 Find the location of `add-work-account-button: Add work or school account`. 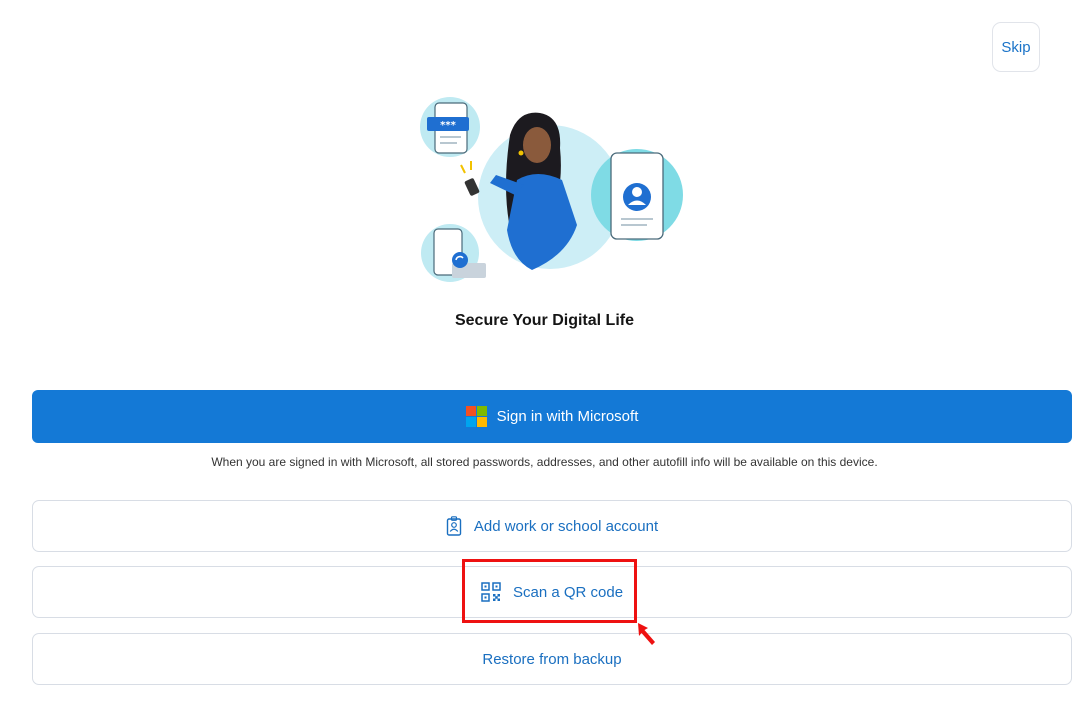

add-work-account-button: Add work or school account is located at coordinates (552, 526).